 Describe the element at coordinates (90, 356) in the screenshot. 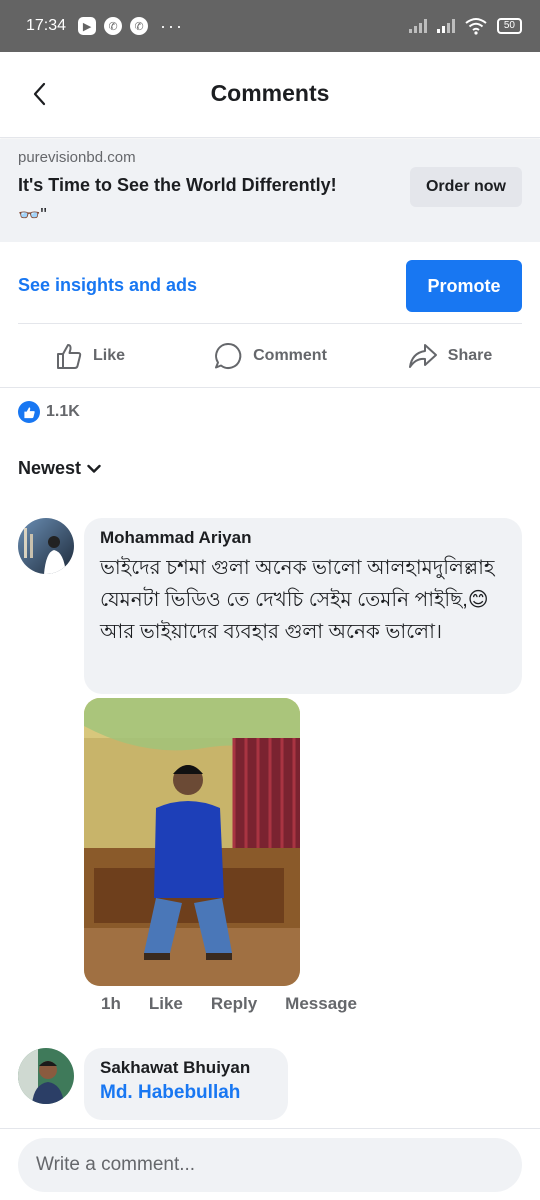

I see `like-button: Like` at that location.